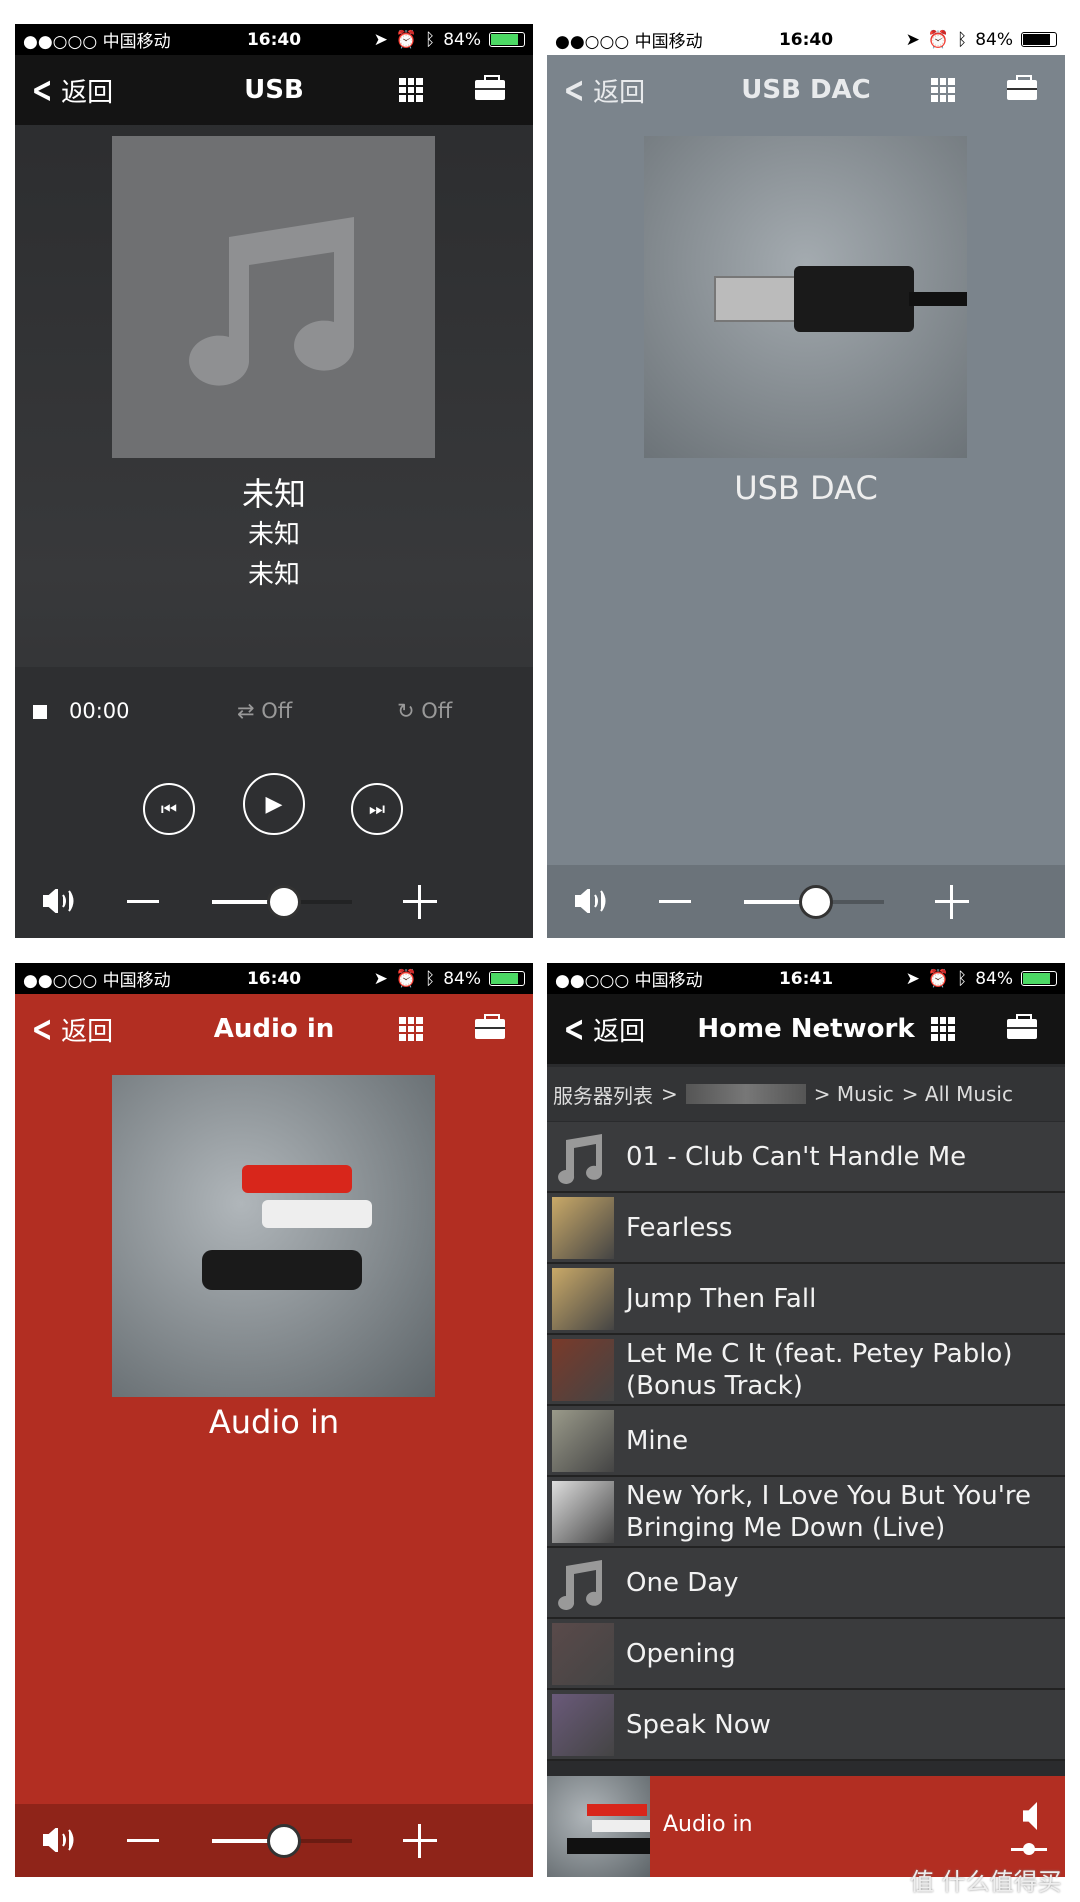 Image resolution: width=1080 pixels, height=1902 pixels. What do you see at coordinates (424, 711) in the screenshot?
I see `repeat-toggle: ↻ Off` at bounding box center [424, 711].